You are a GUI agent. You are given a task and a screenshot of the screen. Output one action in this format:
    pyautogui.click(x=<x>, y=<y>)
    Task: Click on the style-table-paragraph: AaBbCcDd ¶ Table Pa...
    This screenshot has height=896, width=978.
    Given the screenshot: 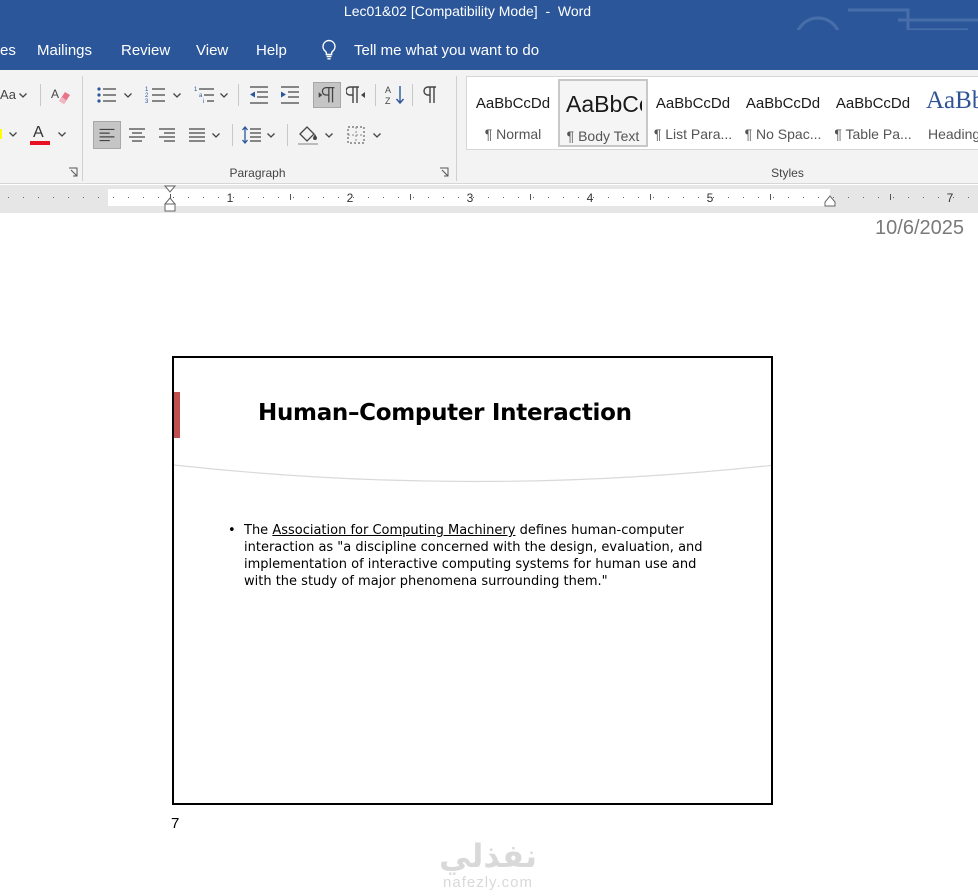 What is the action you would take?
    pyautogui.click(x=873, y=113)
    